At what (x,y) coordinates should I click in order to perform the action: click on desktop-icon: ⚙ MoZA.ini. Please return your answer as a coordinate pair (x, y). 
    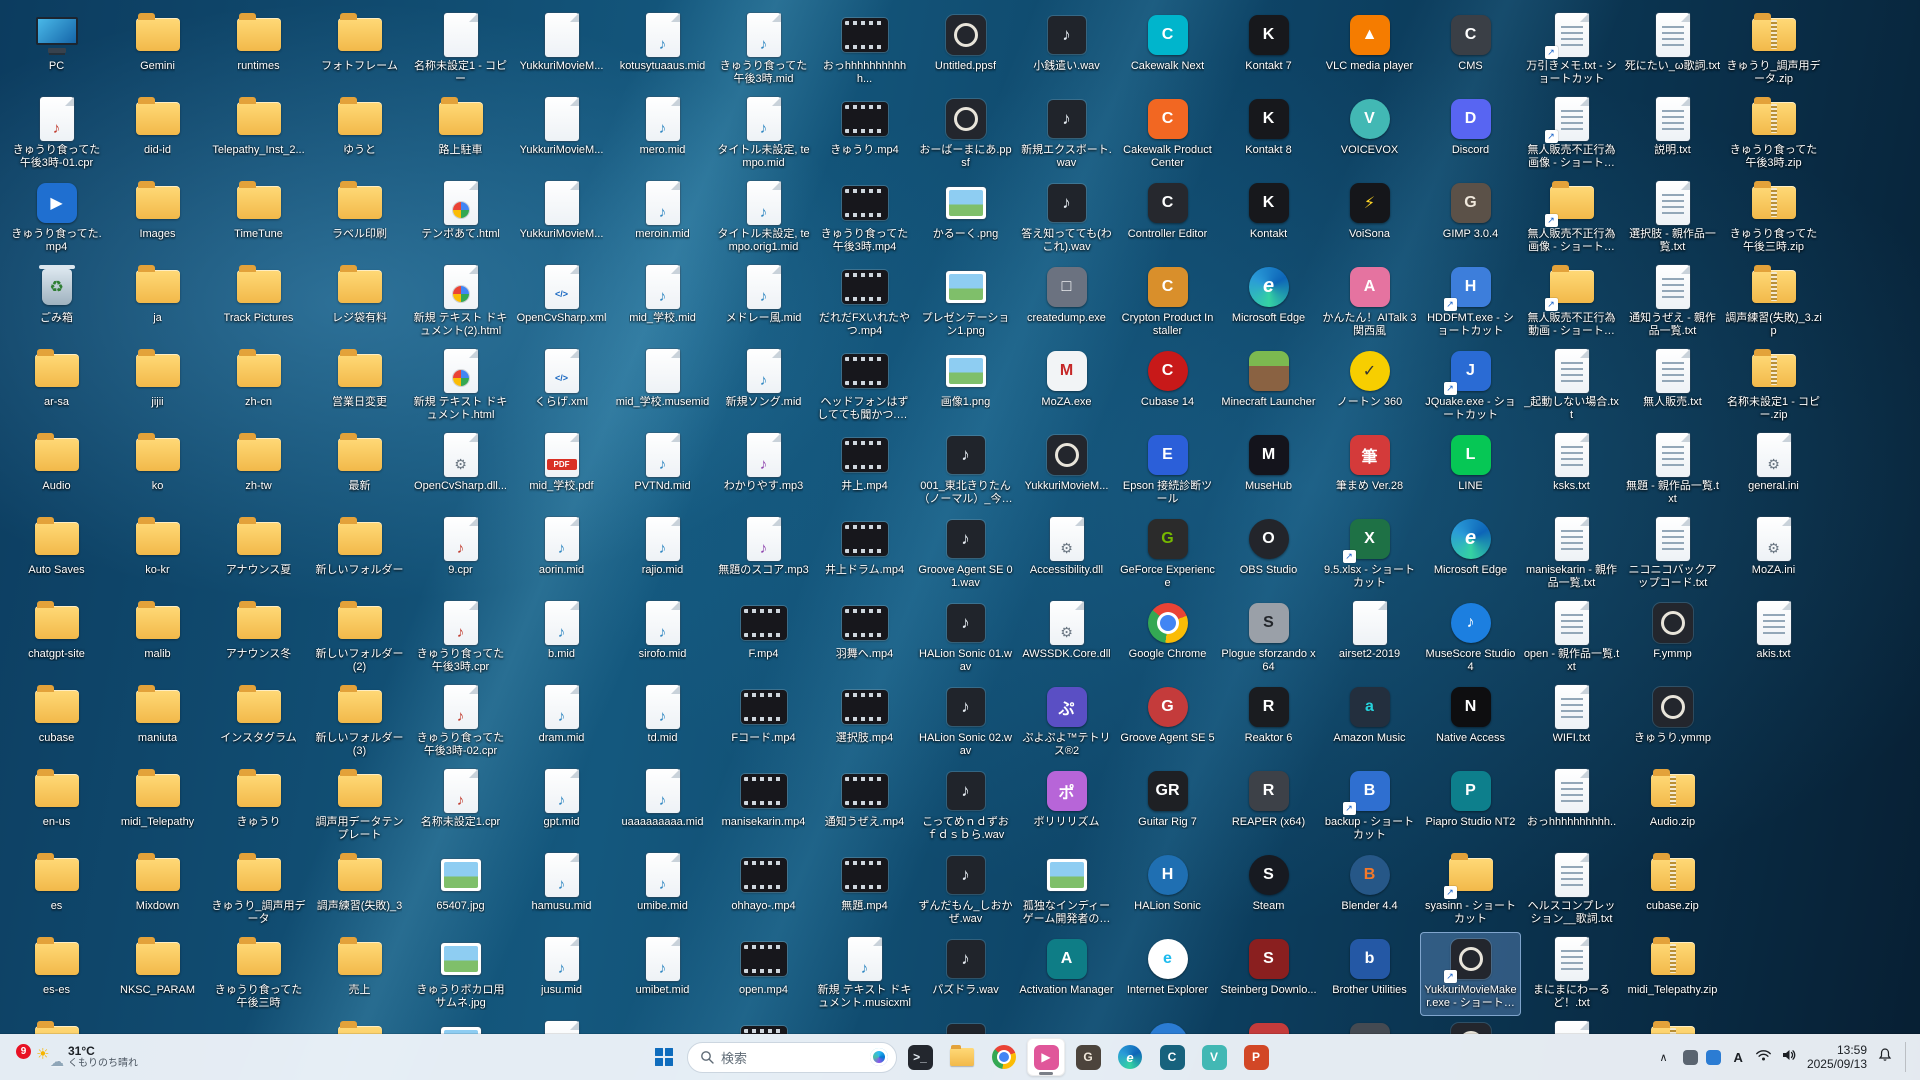
    Looking at the image, I should click on (1773, 554).